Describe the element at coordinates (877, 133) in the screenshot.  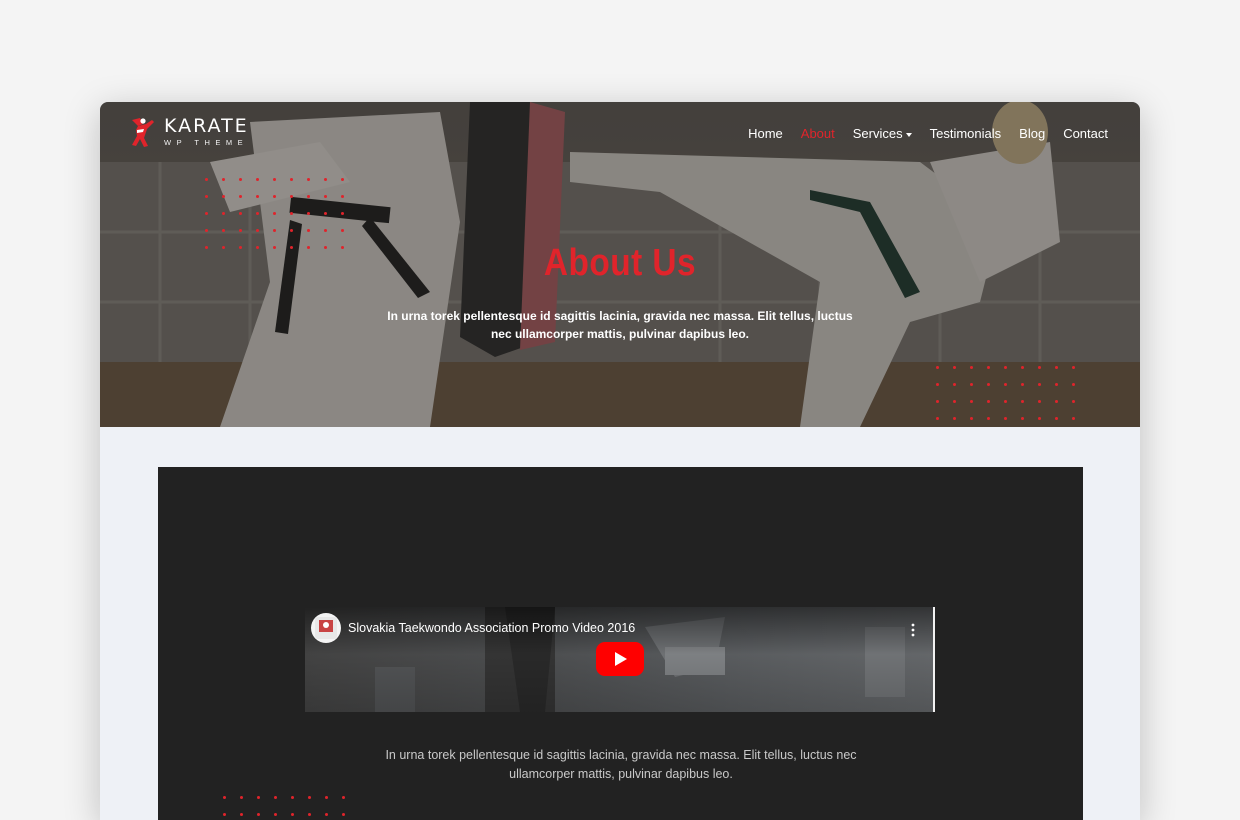
I see `nav-item-services-label: Services` at that location.